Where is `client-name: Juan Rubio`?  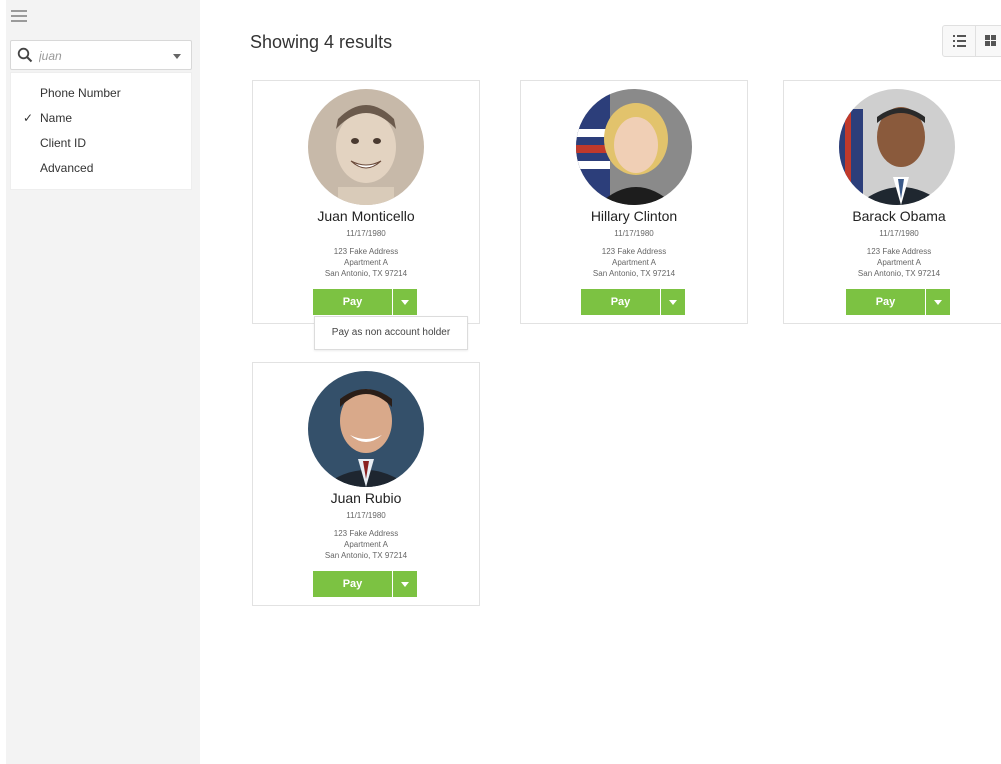 client-name: Juan Rubio is located at coordinates (366, 498).